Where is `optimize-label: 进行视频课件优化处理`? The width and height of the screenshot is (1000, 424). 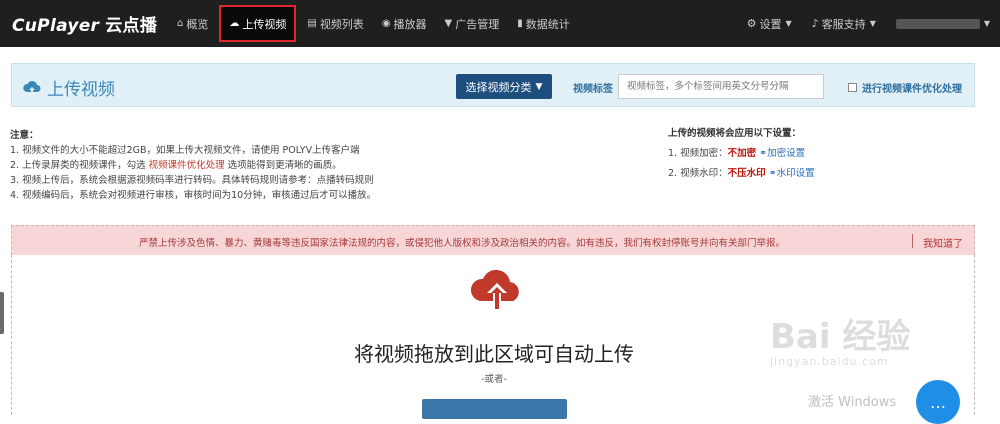
optimize-label: 进行视频课件优化处理 is located at coordinates (912, 89).